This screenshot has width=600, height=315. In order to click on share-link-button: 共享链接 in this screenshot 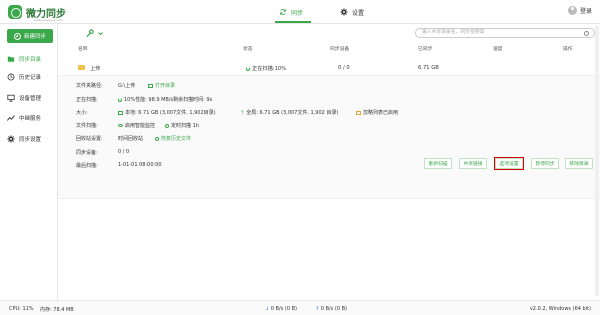, I will do `click(473, 163)`.